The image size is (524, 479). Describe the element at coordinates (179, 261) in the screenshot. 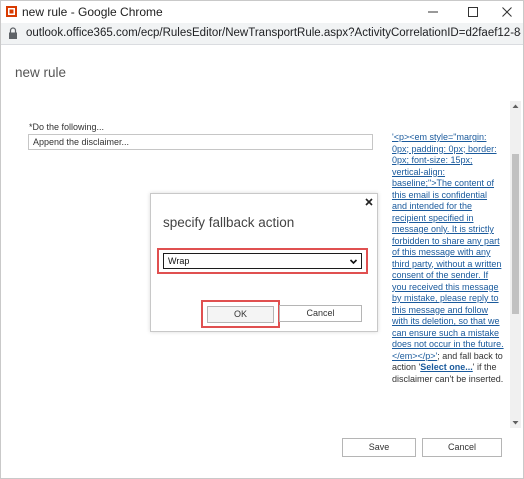

I see `fallback-selected-value: Wrap` at that location.